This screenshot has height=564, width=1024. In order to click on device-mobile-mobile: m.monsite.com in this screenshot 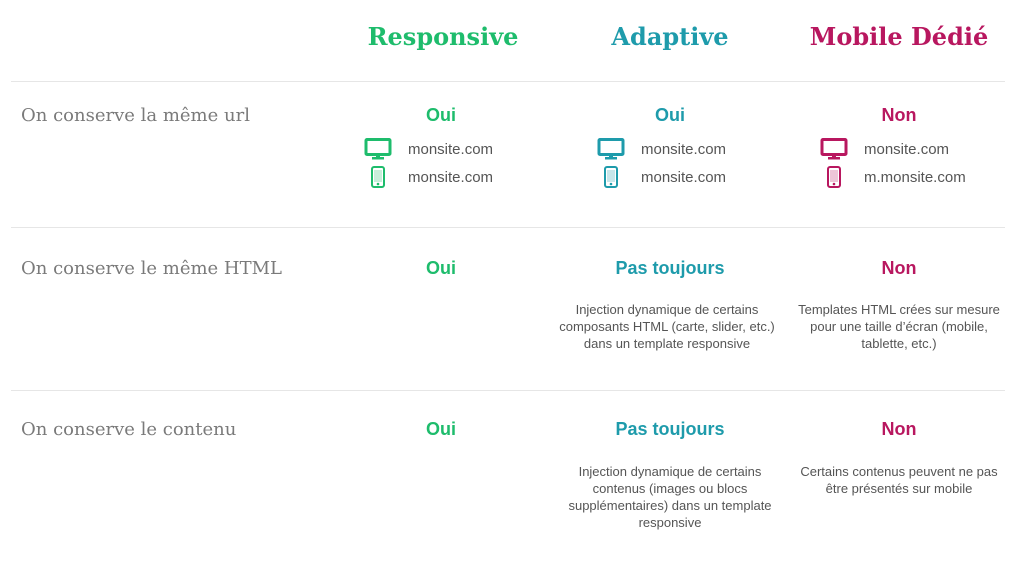, I will do `click(893, 177)`.